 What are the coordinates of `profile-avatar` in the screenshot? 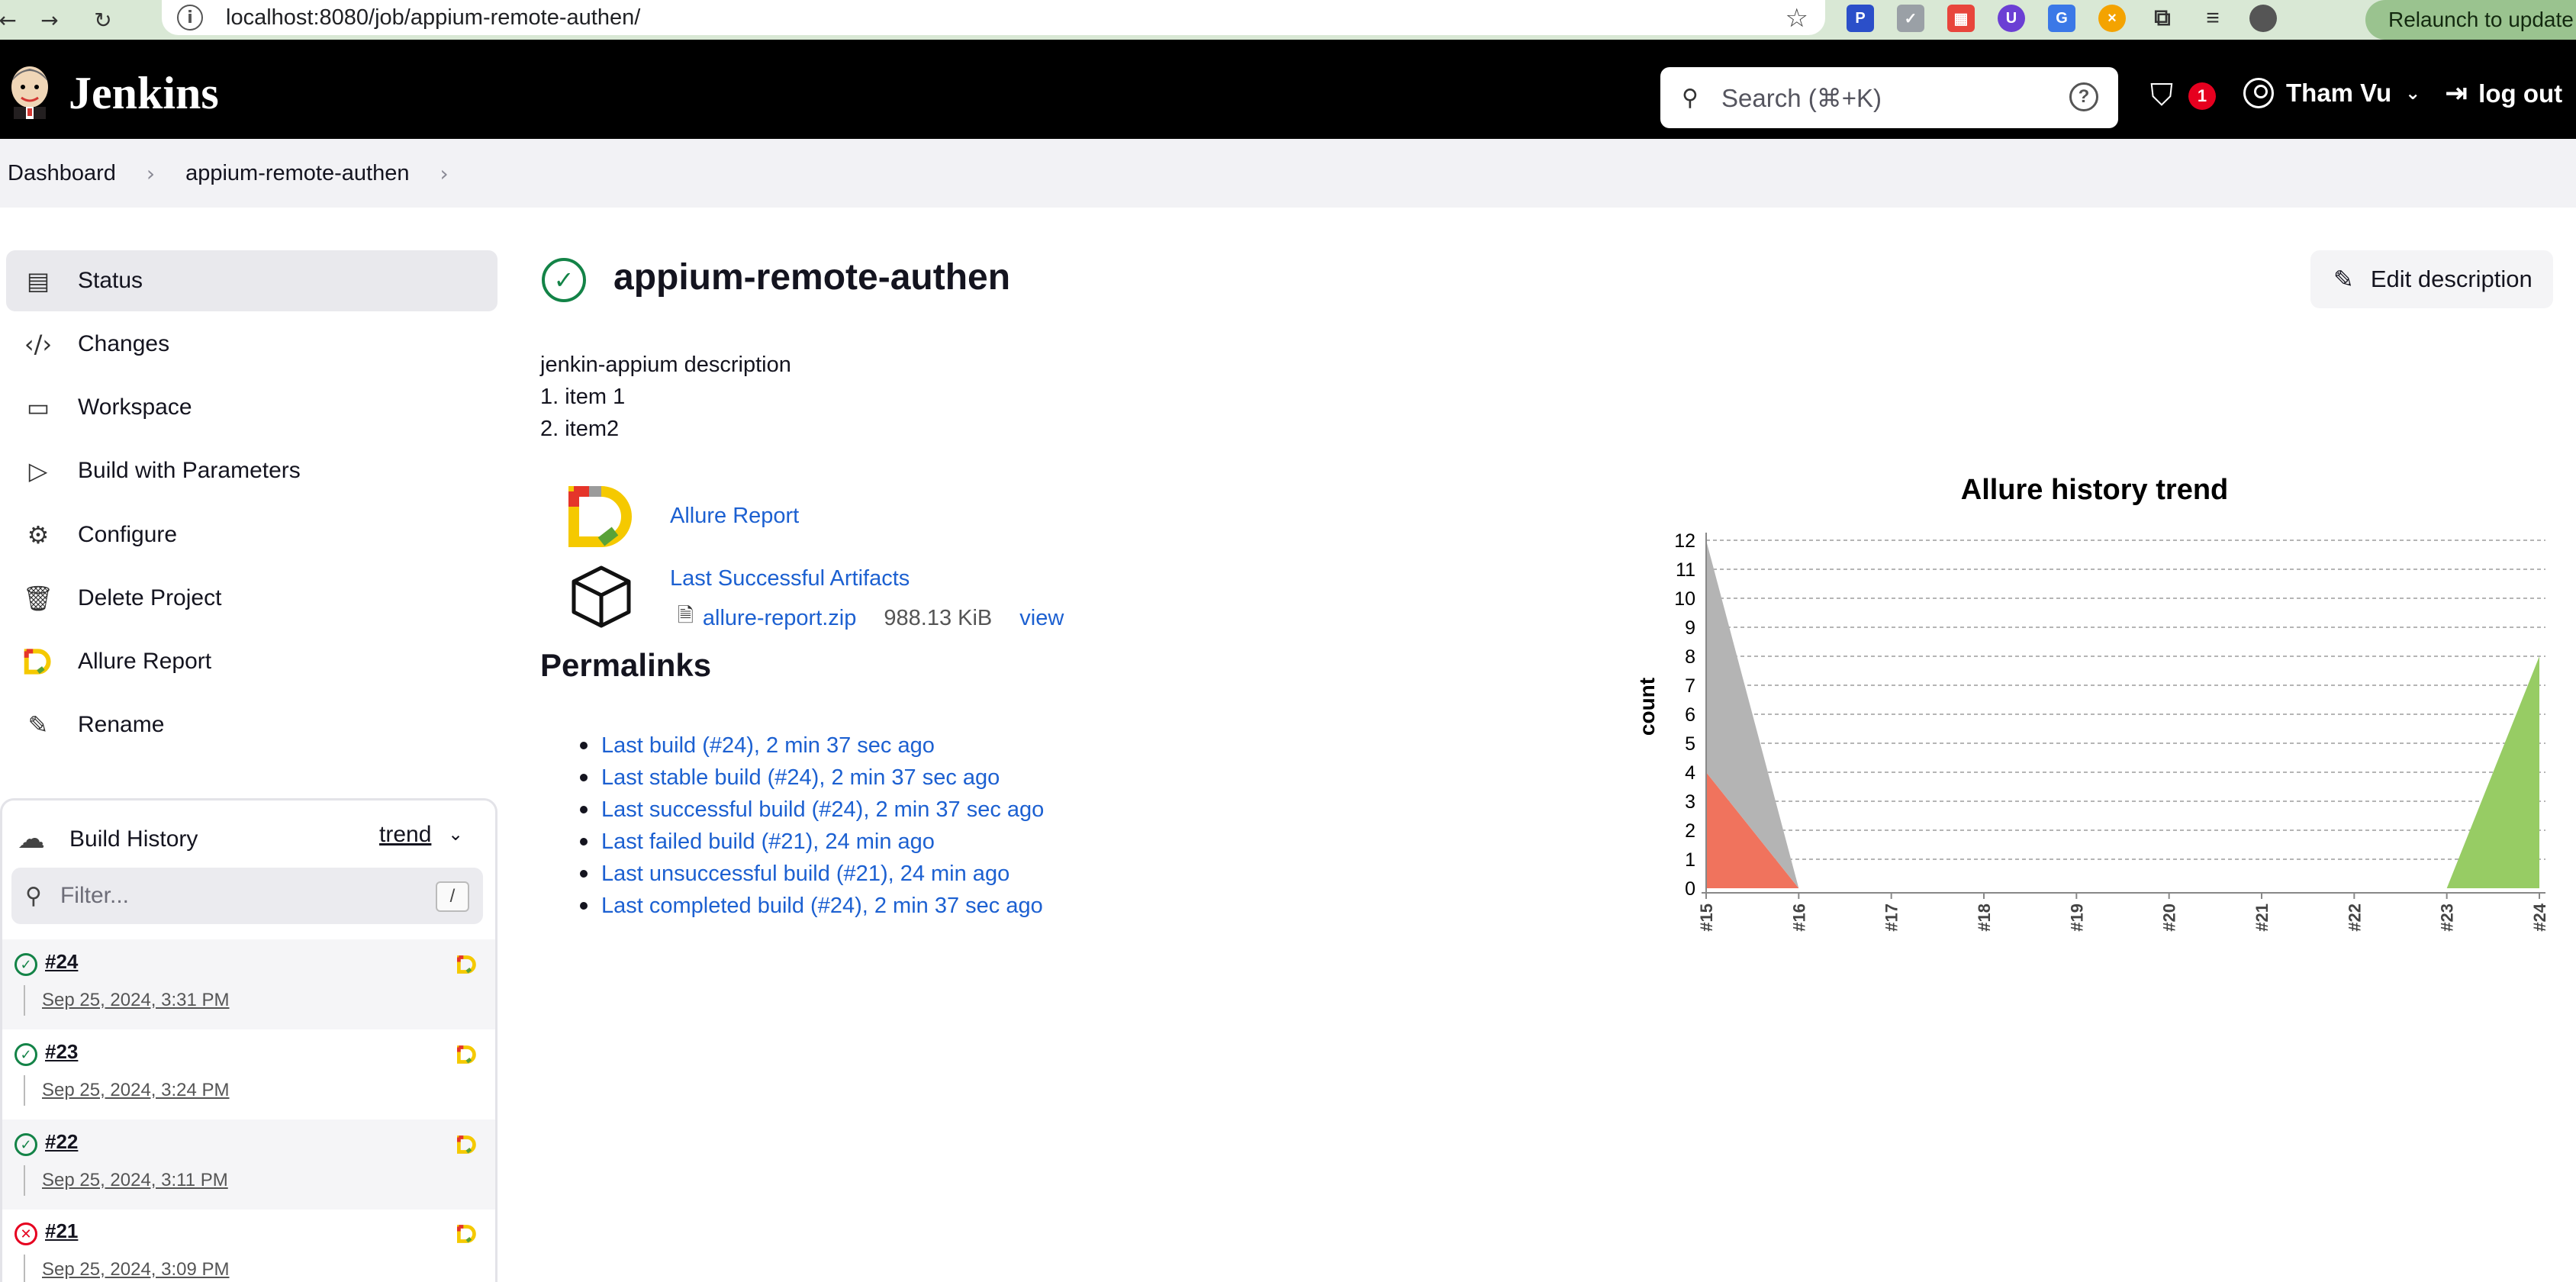 It's located at (2263, 18).